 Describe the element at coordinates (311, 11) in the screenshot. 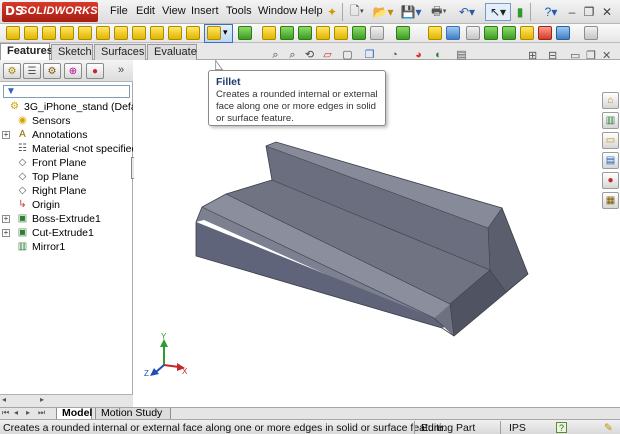

I see `menu-help: Help` at that location.